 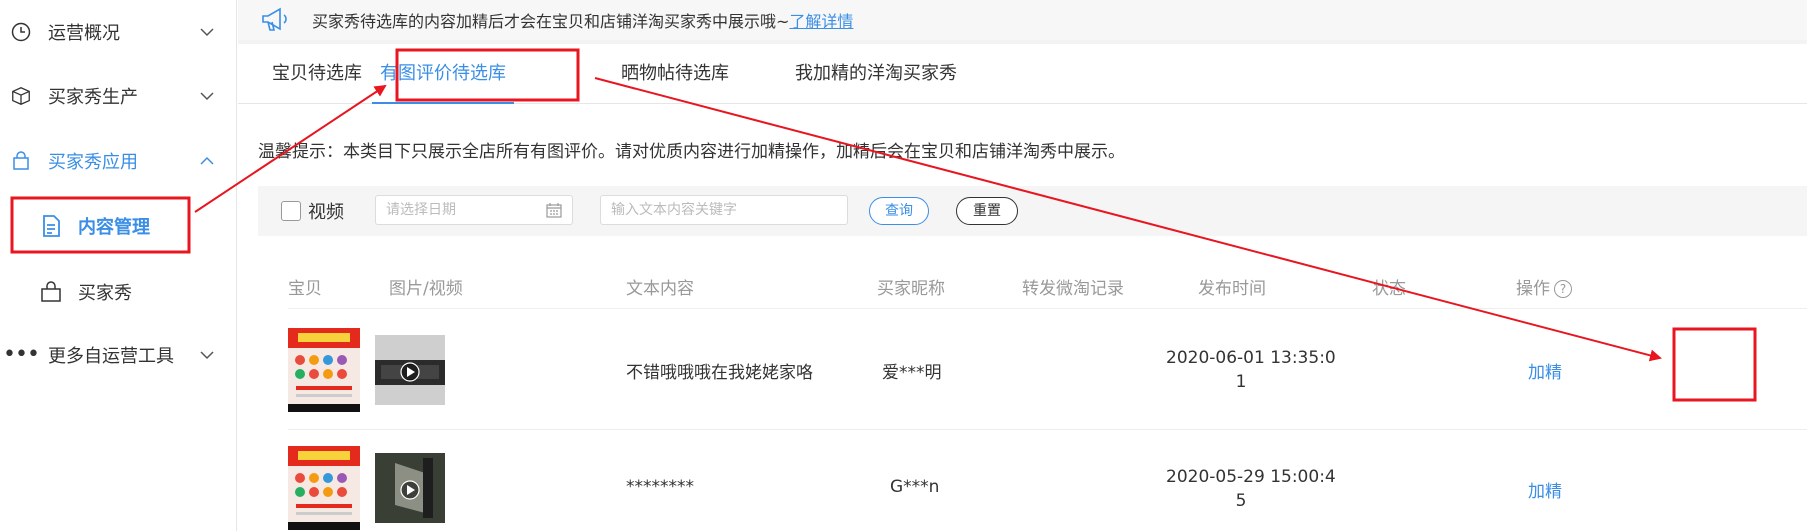 What do you see at coordinates (551, 21) in the screenshot?
I see `notice-text: 买家秀待选库的内容加精后才会在宝贝和店铺洋淘买家秀中展示哦~` at bounding box center [551, 21].